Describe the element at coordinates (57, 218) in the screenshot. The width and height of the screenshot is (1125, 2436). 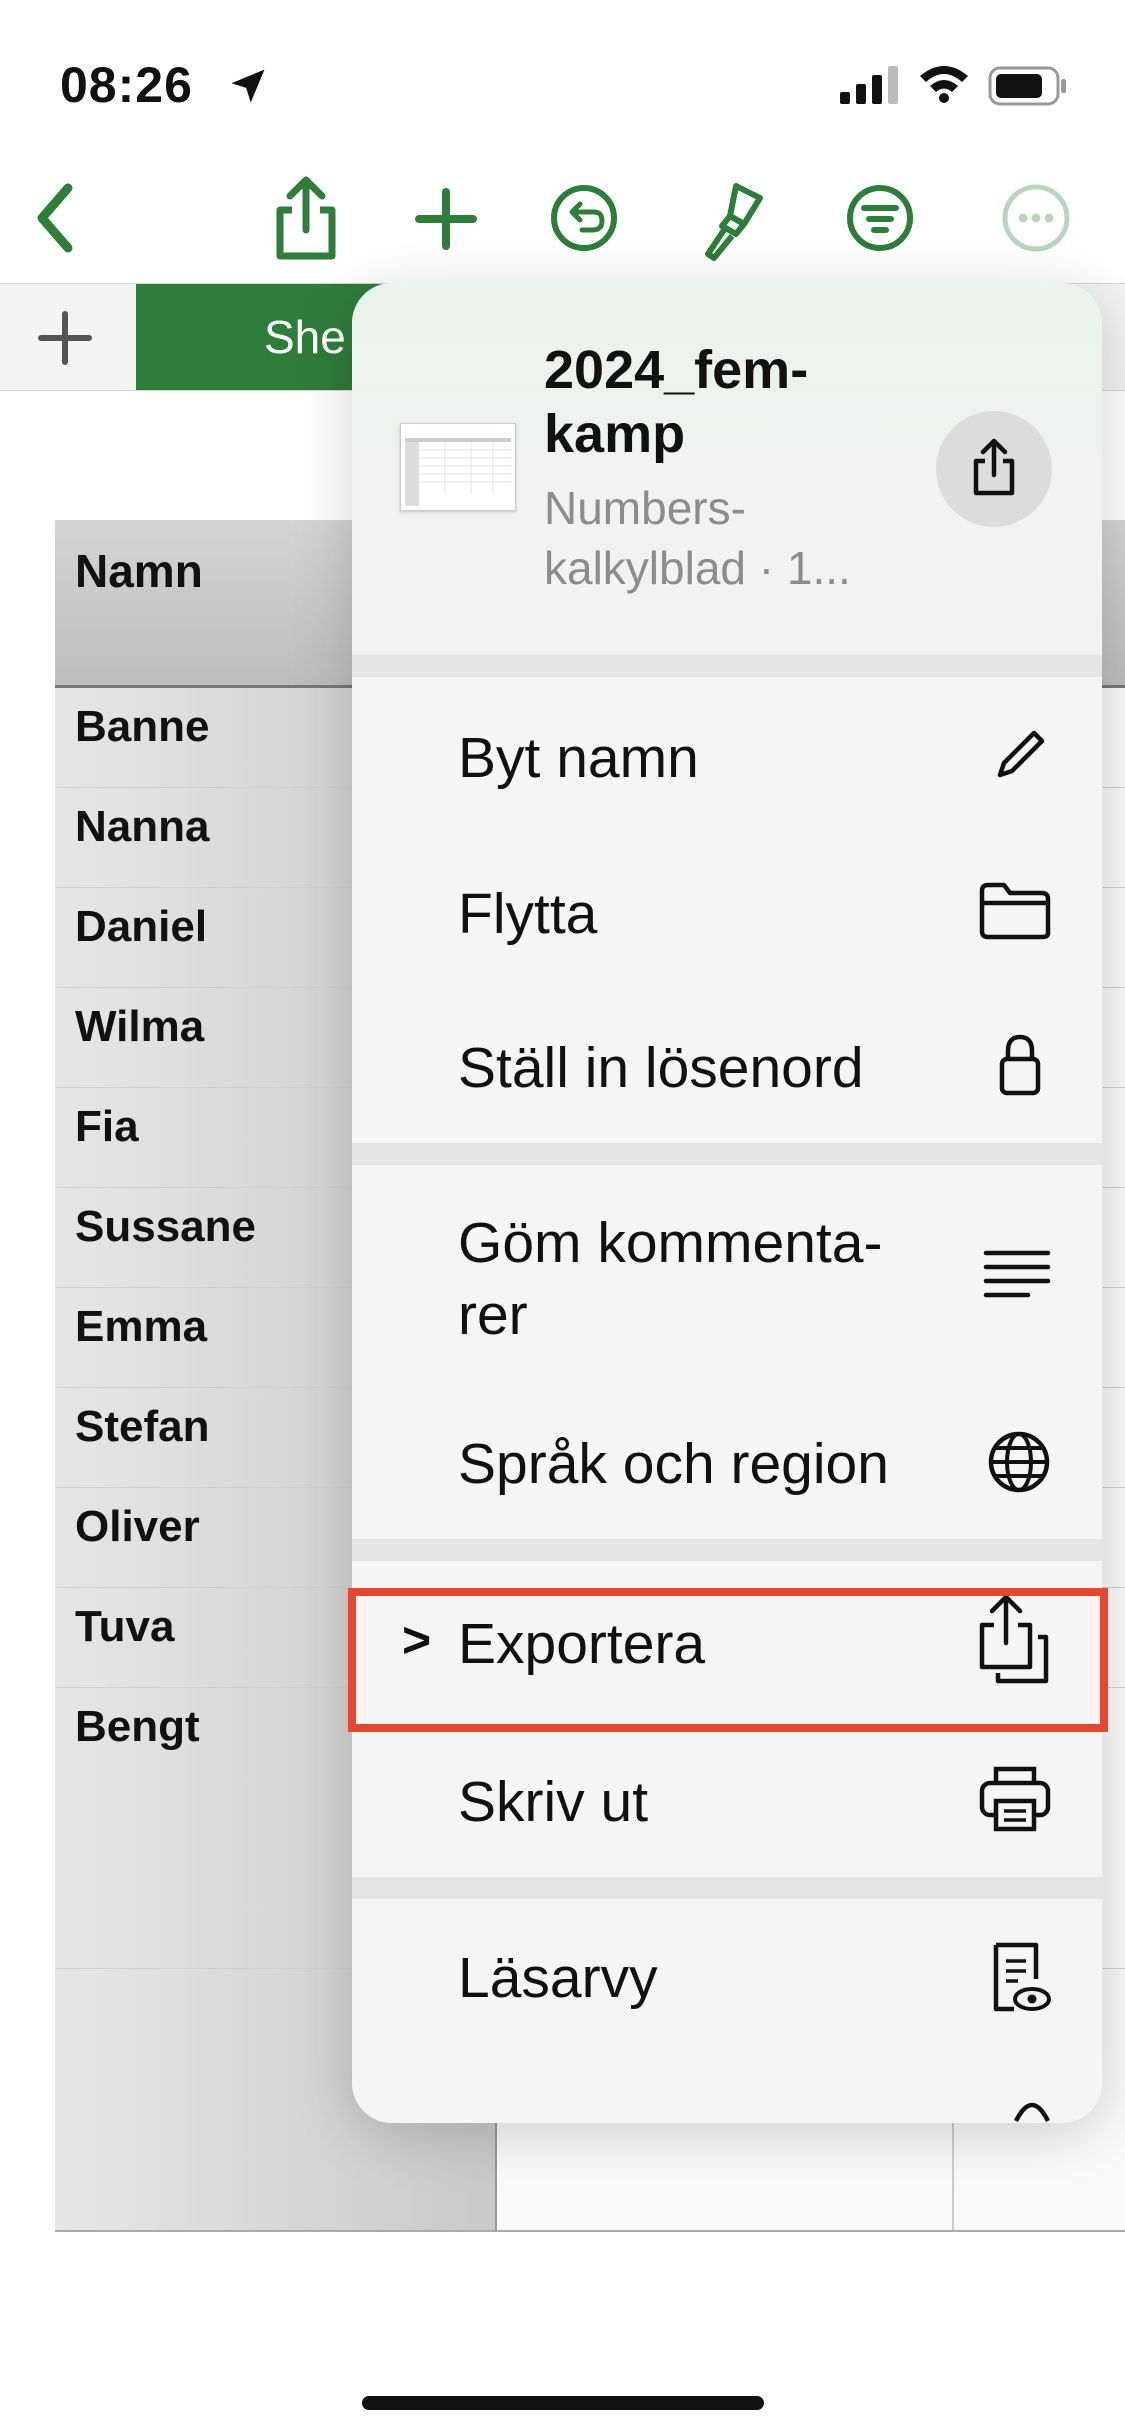
I see `chevron-left-icon` at that location.